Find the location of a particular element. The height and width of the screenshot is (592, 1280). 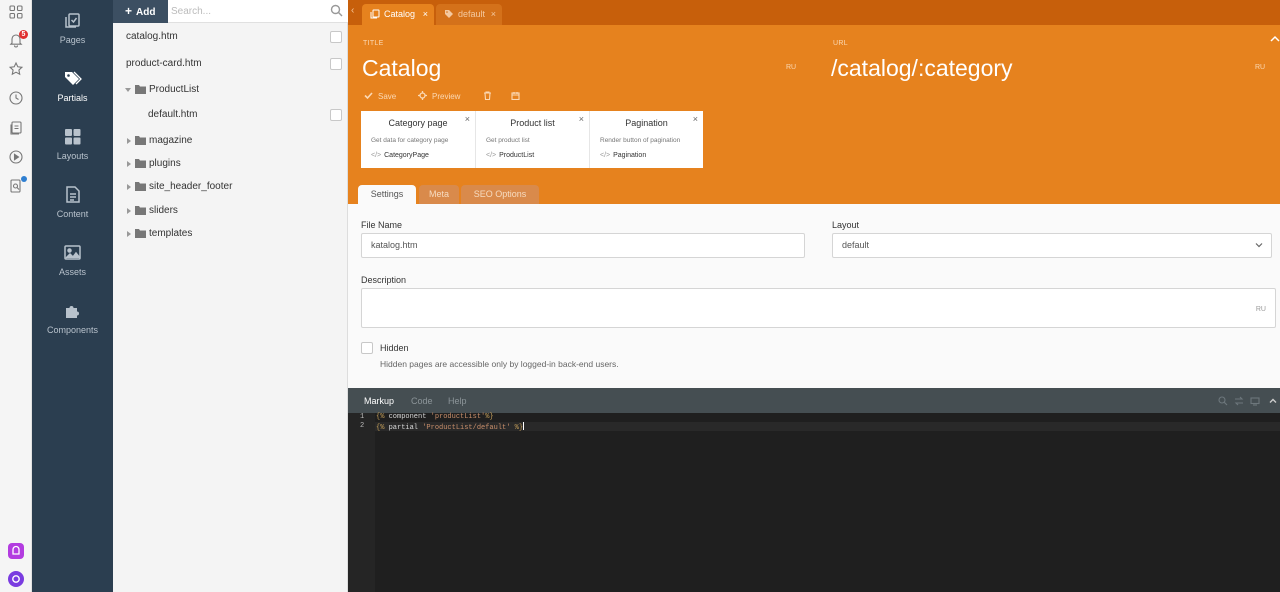

file-panel-toolbar: + Add is located at coordinates (230, 11).